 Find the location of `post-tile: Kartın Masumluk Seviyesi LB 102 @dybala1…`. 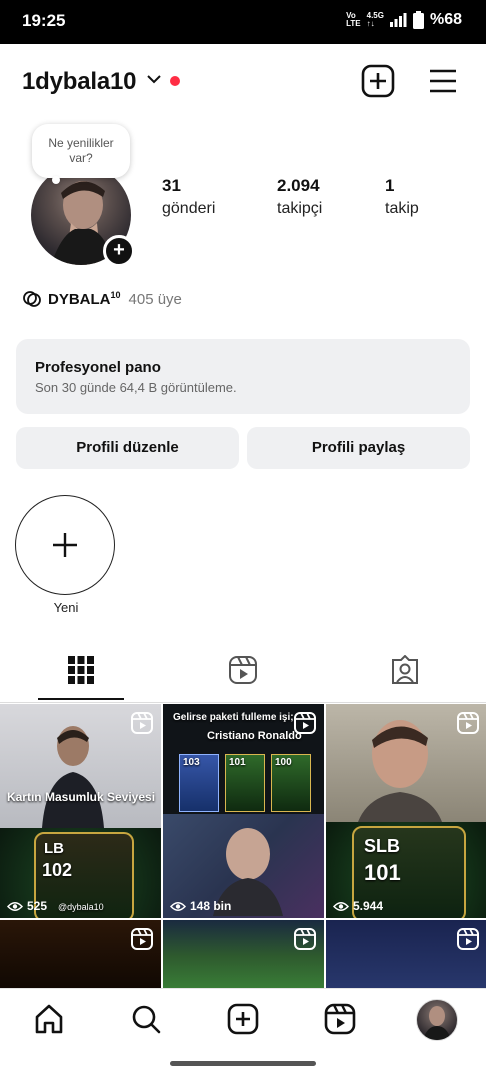

post-tile: Kartın Masumluk Seviyesi LB 102 @dybala1… is located at coordinates (80, 811).